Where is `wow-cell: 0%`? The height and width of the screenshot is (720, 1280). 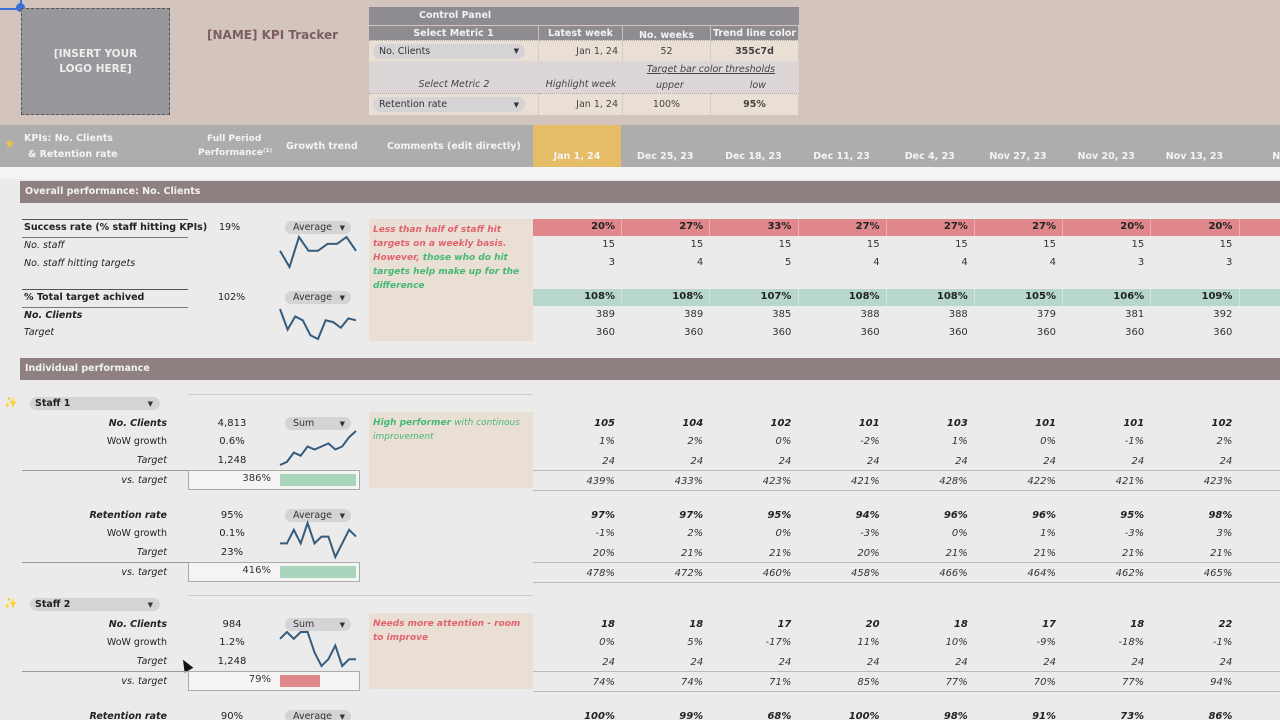
wow-cell: 0% is located at coordinates (1048, 441).